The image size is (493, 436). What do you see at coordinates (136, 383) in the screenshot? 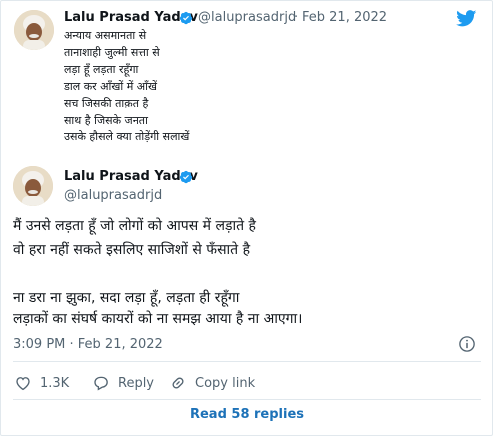
I see `reply-label: Reply` at bounding box center [136, 383].